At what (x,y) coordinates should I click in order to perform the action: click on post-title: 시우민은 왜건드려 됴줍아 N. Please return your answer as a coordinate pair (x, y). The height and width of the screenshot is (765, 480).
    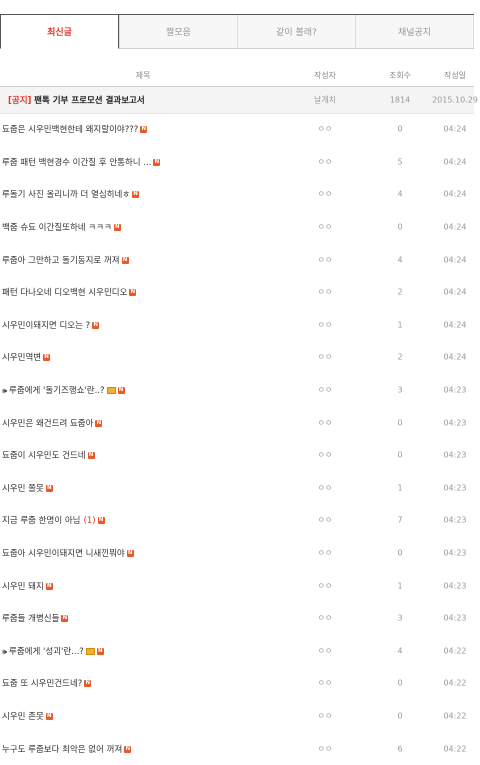
    Looking at the image, I should click on (52, 423).